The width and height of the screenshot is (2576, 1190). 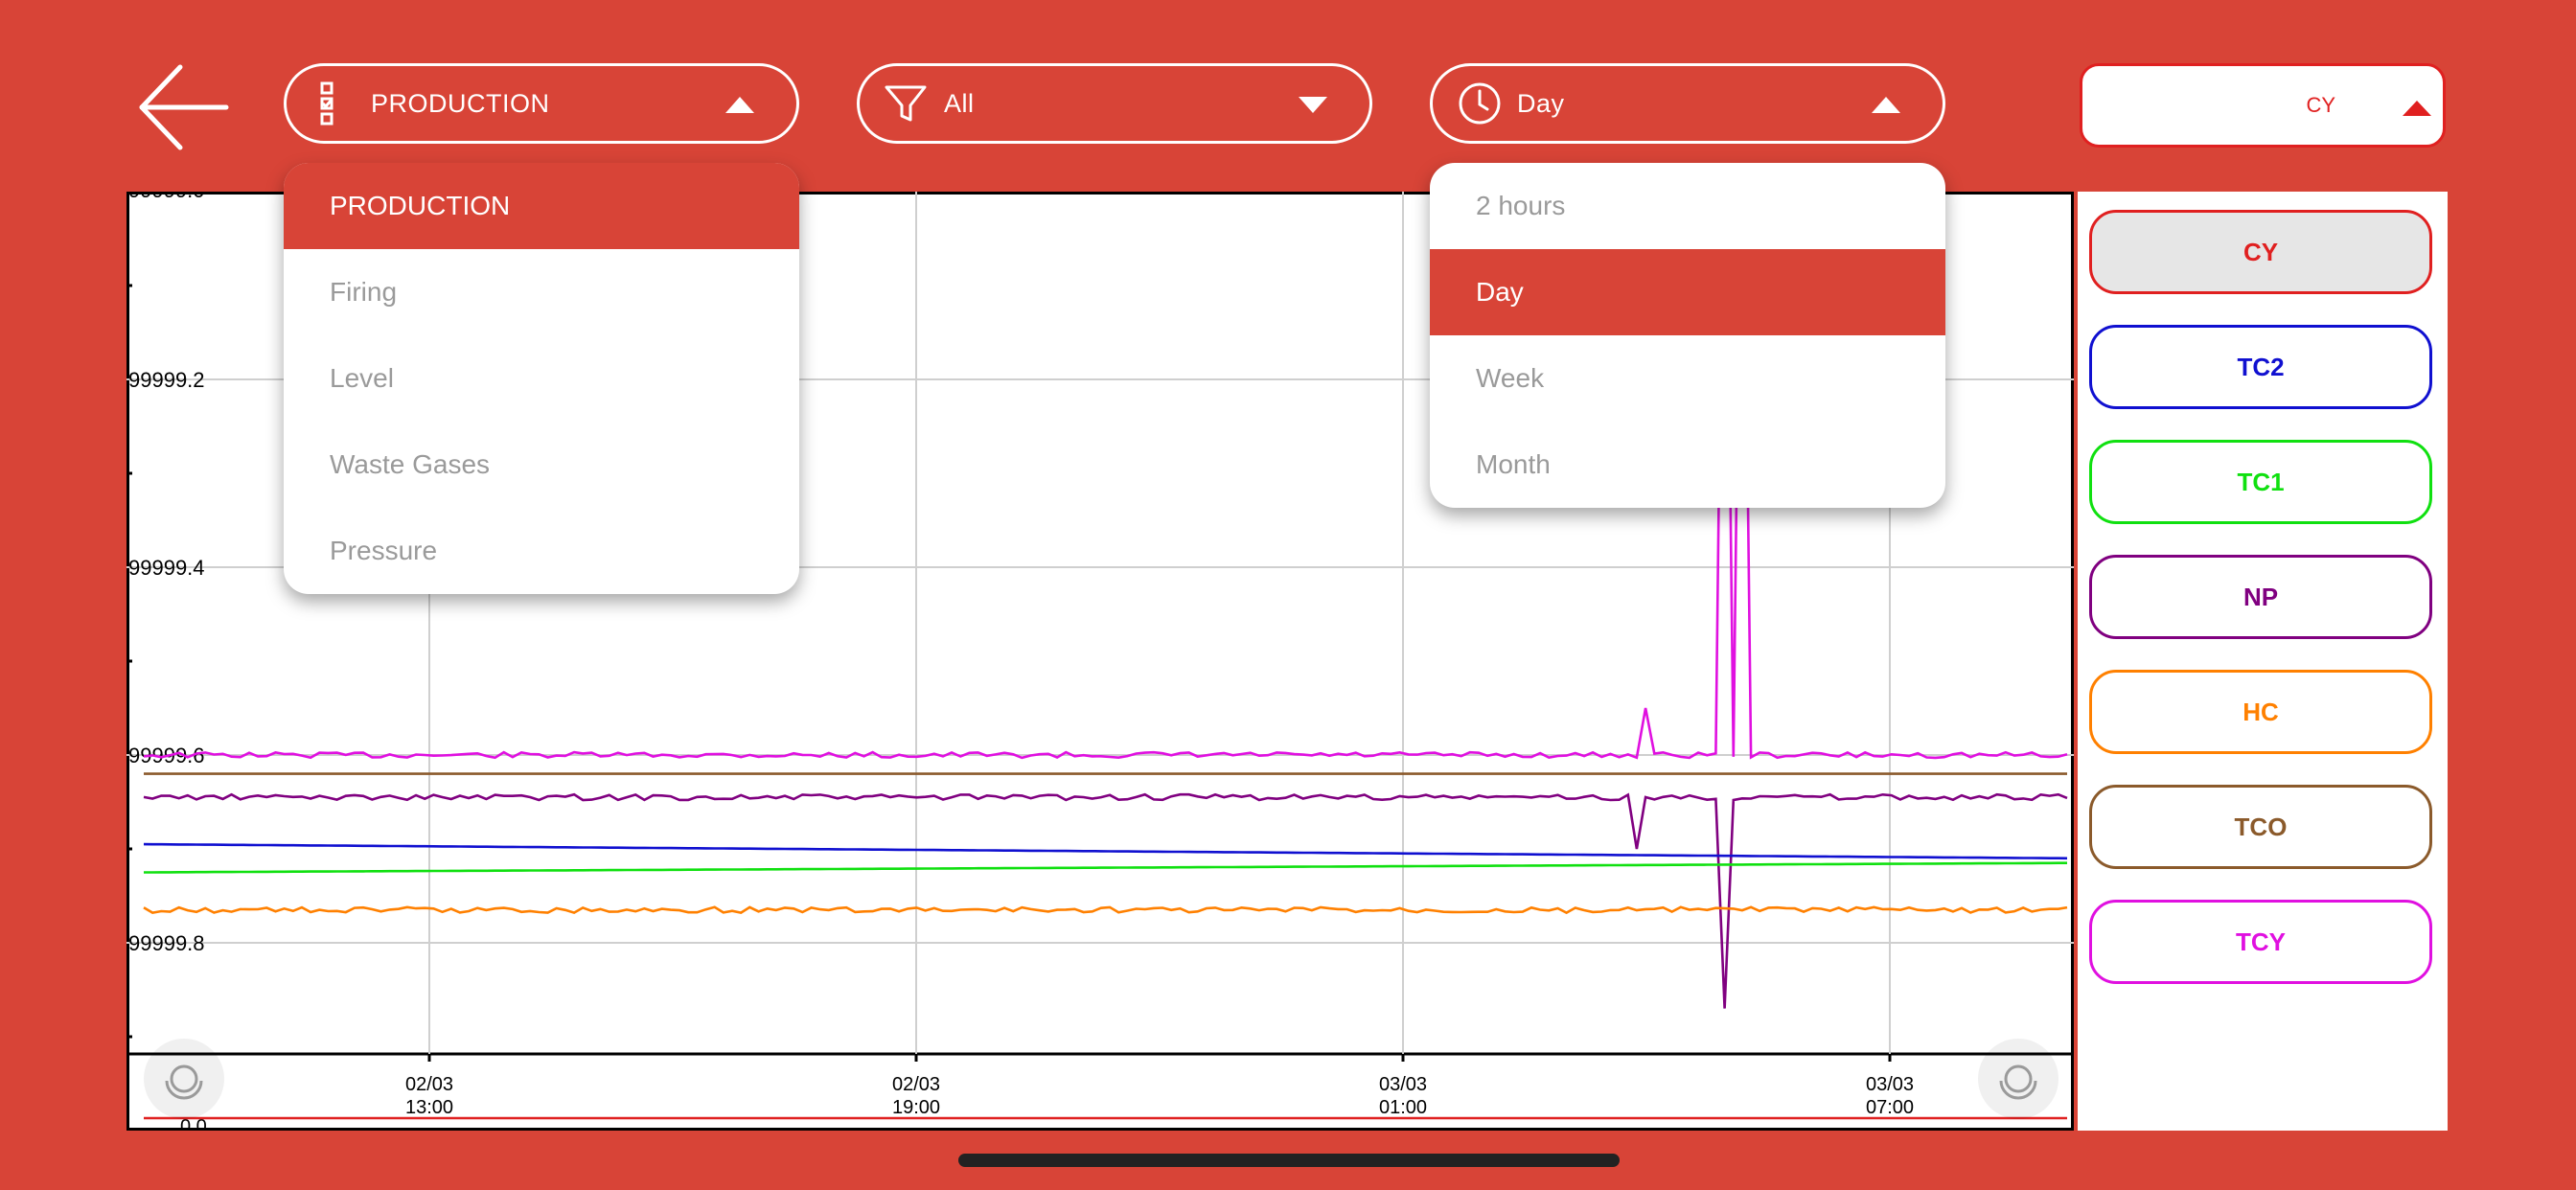 I want to click on x-tick-label-time: 01:00, so click(x=1403, y=1107).